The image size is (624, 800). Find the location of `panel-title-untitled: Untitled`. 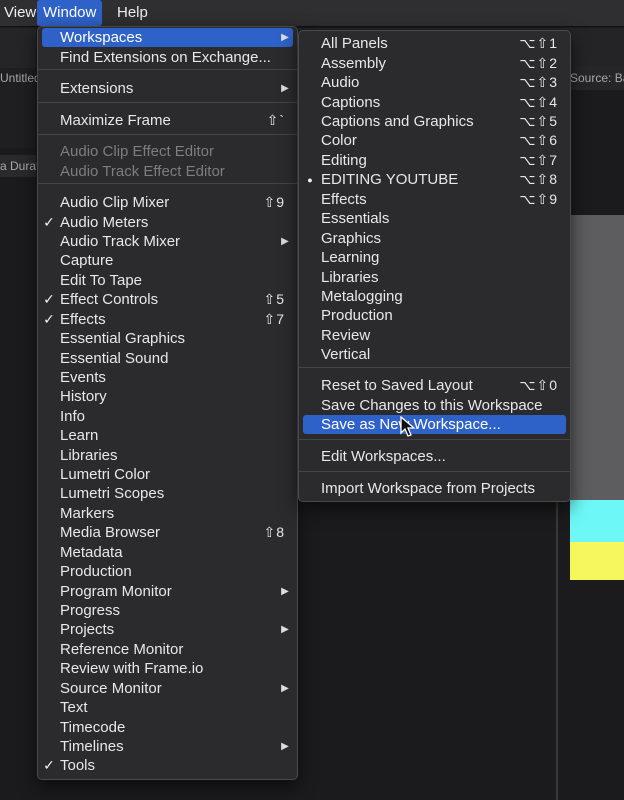

panel-title-untitled: Untitled is located at coordinates (20, 78).